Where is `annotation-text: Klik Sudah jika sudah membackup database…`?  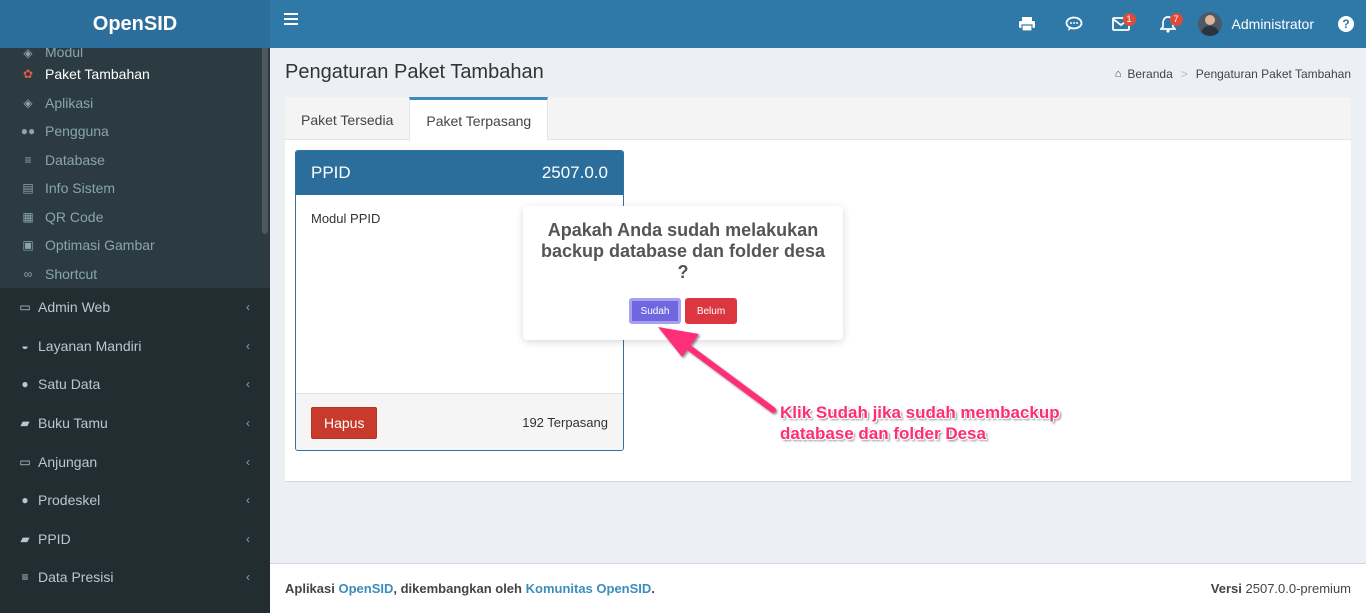
annotation-text: Klik Sudah jika sudah membackup database… is located at coordinates (920, 423).